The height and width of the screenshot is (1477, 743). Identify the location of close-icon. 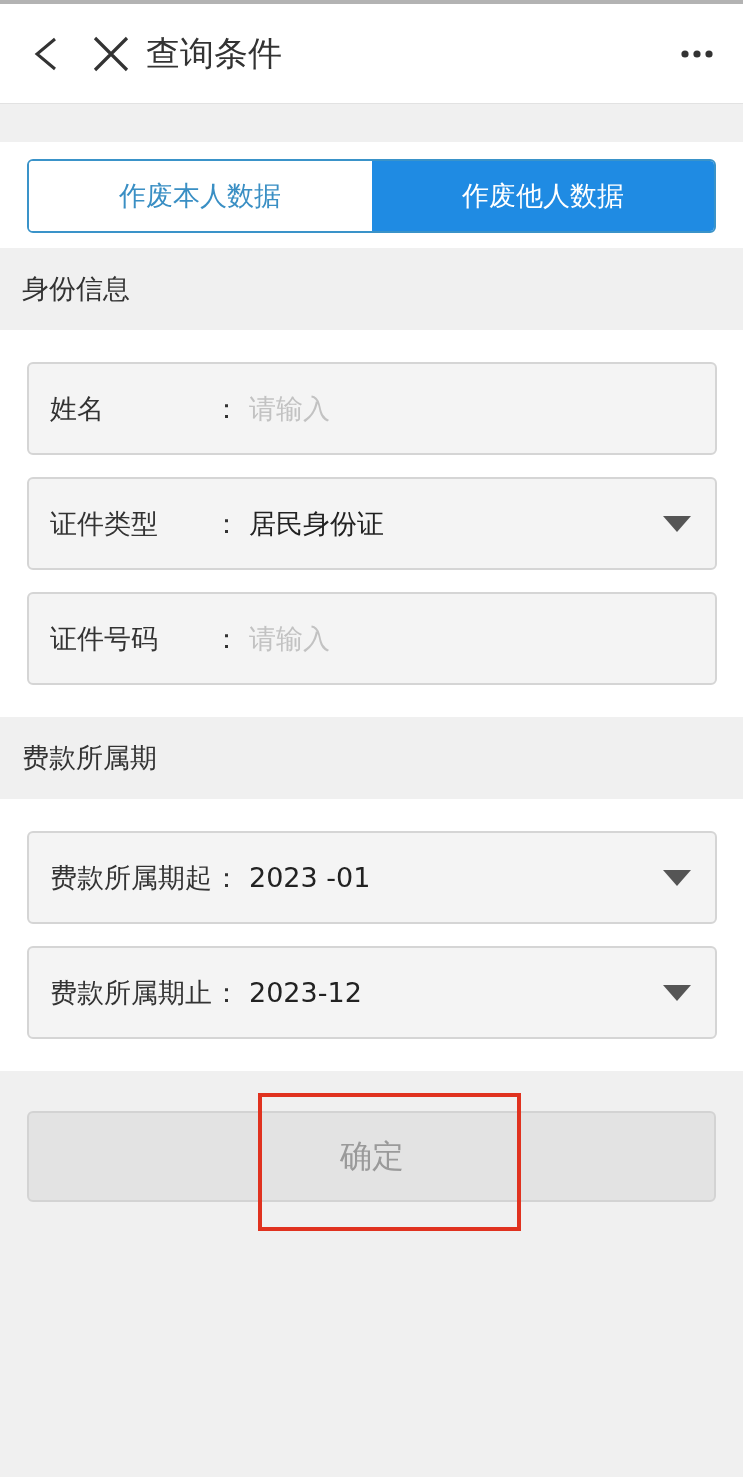
(111, 53).